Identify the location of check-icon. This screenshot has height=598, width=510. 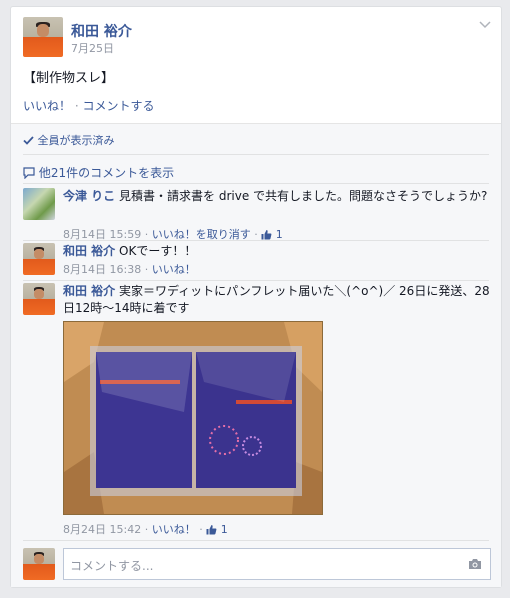
(28, 141).